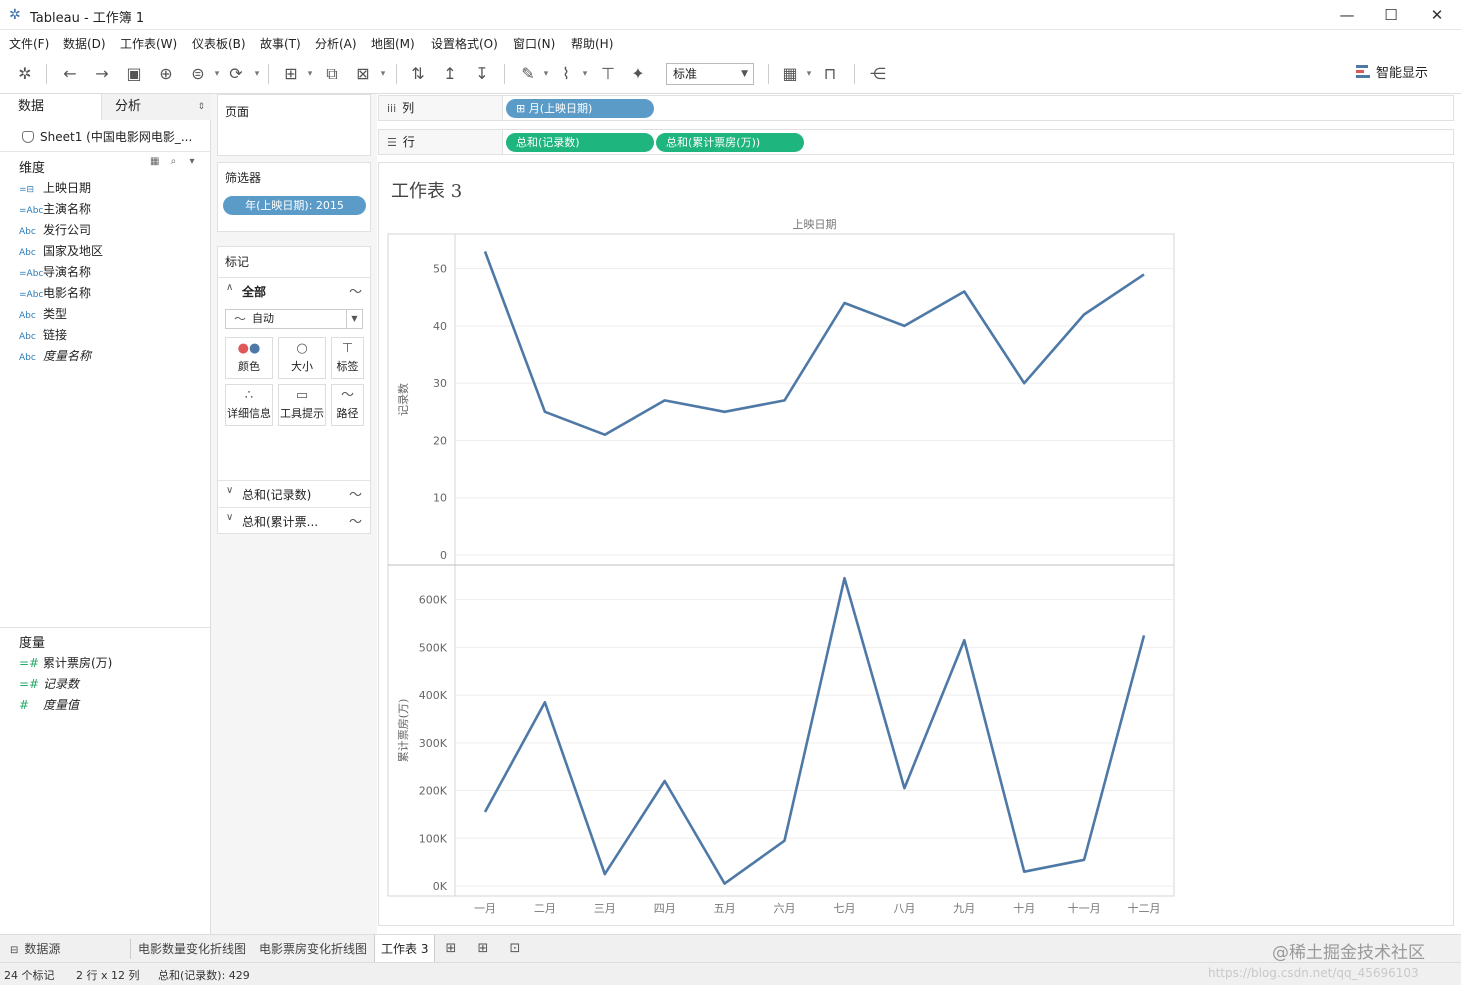 Image resolution: width=1461 pixels, height=985 pixels. I want to click on tab-sheet: 电影数量变化折线图, so click(192, 949).